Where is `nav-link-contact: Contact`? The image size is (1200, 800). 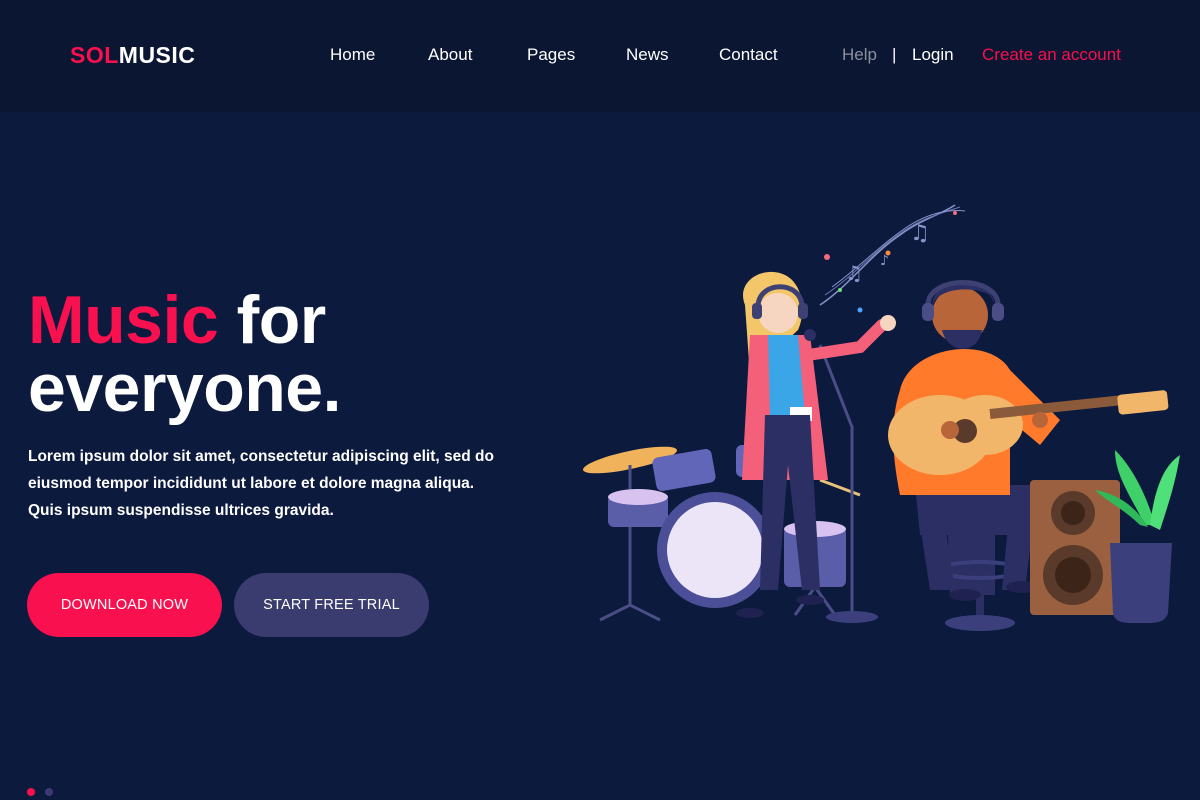 nav-link-contact: Contact is located at coordinates (748, 55).